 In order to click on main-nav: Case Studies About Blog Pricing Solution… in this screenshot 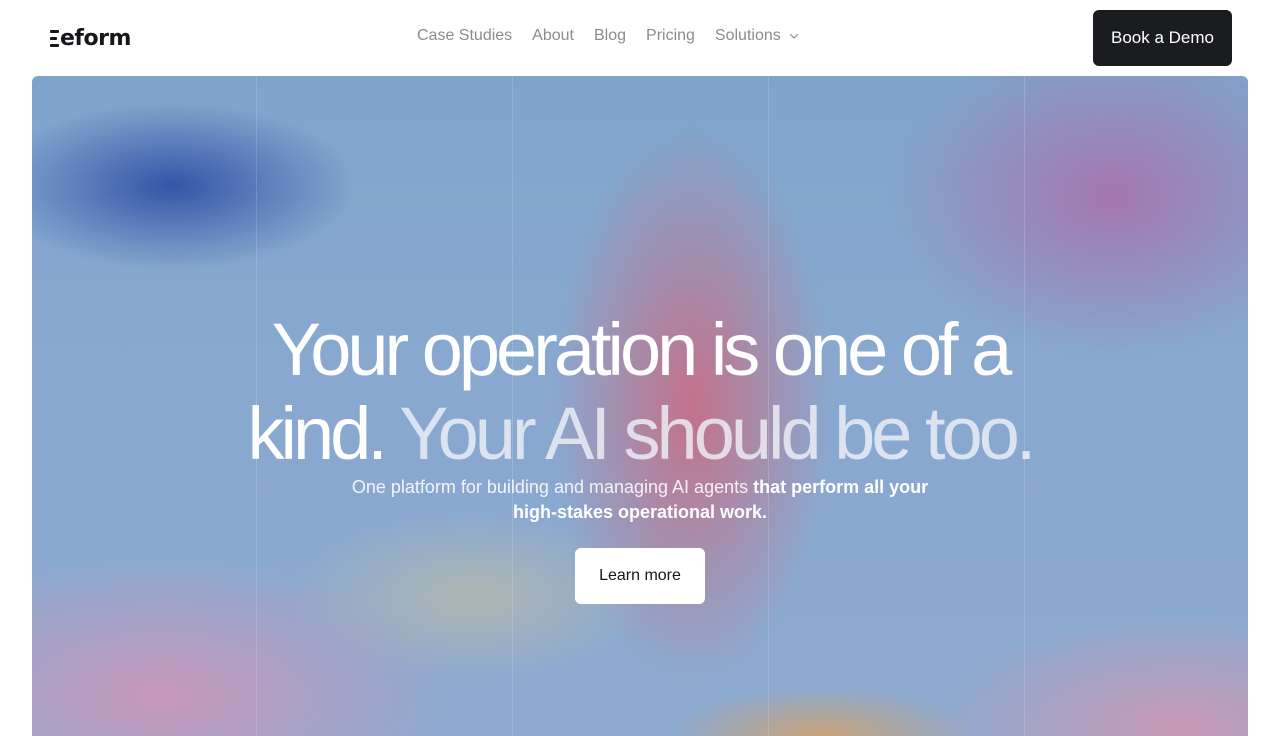, I will do `click(608, 36)`.